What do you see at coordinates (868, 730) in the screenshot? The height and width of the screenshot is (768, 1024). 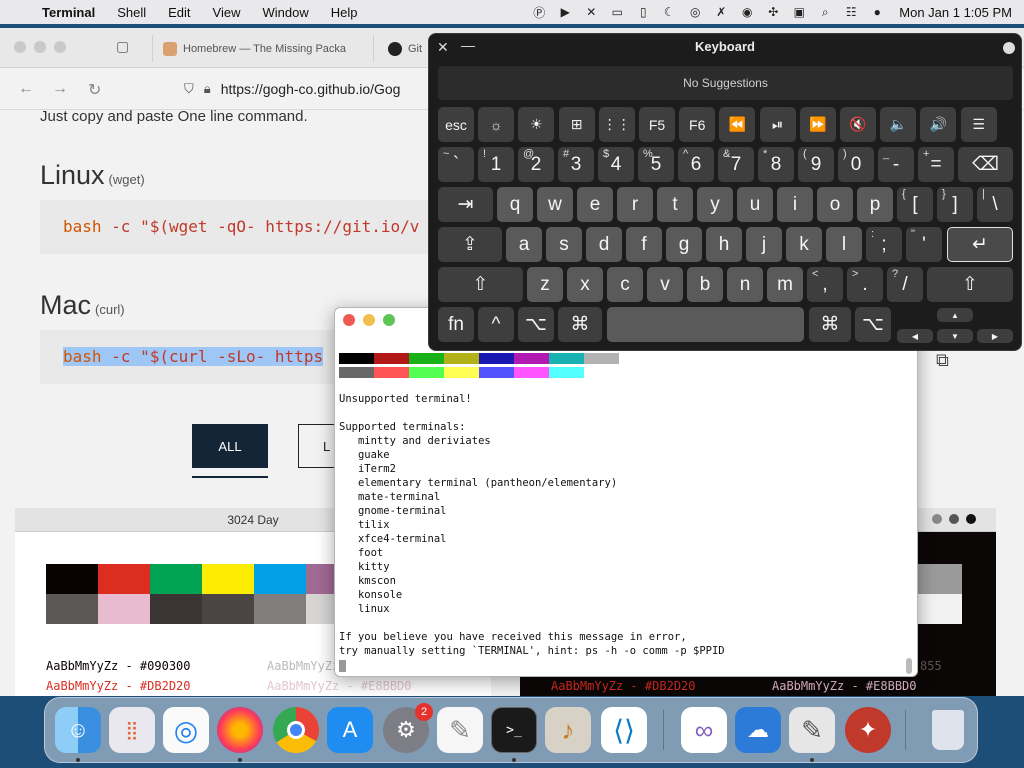 I see `instruments-icon: ✦` at bounding box center [868, 730].